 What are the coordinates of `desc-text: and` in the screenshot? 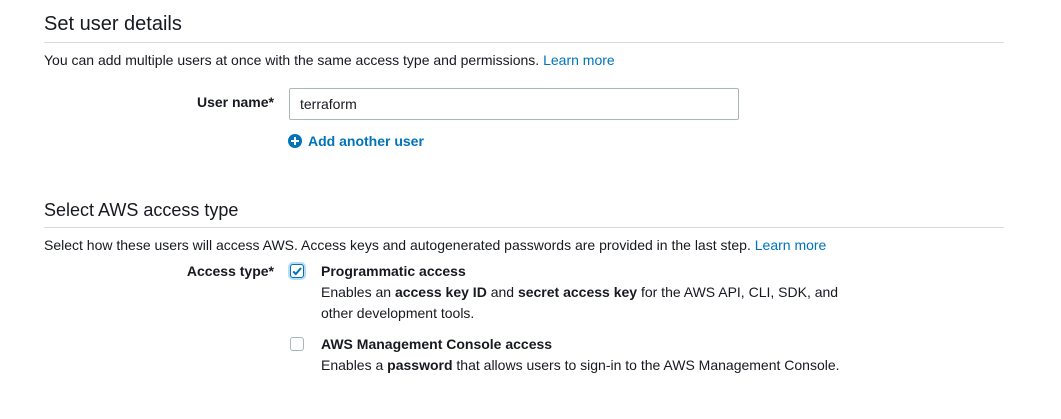 It's located at (502, 292).